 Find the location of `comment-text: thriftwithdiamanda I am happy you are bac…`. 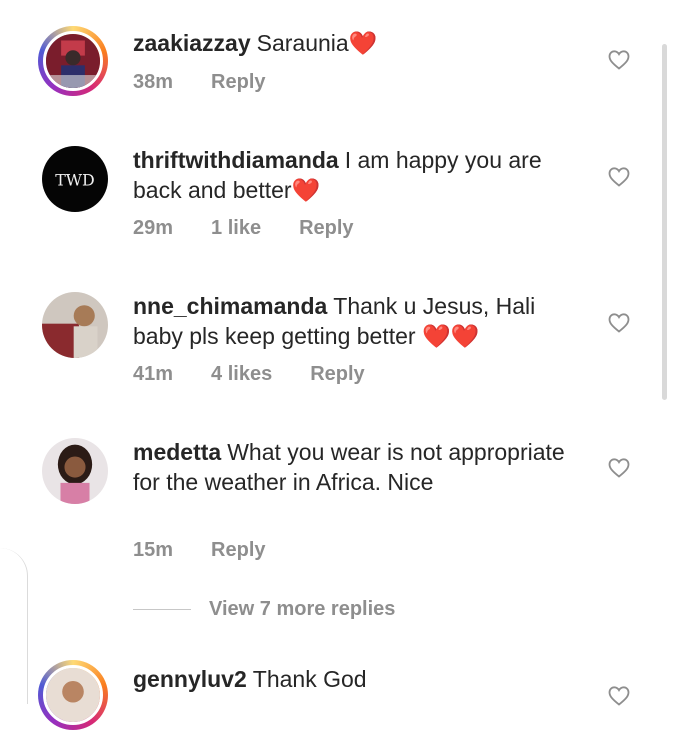

comment-text: thriftwithdiamanda I am happy you are bac… is located at coordinates (353, 175).